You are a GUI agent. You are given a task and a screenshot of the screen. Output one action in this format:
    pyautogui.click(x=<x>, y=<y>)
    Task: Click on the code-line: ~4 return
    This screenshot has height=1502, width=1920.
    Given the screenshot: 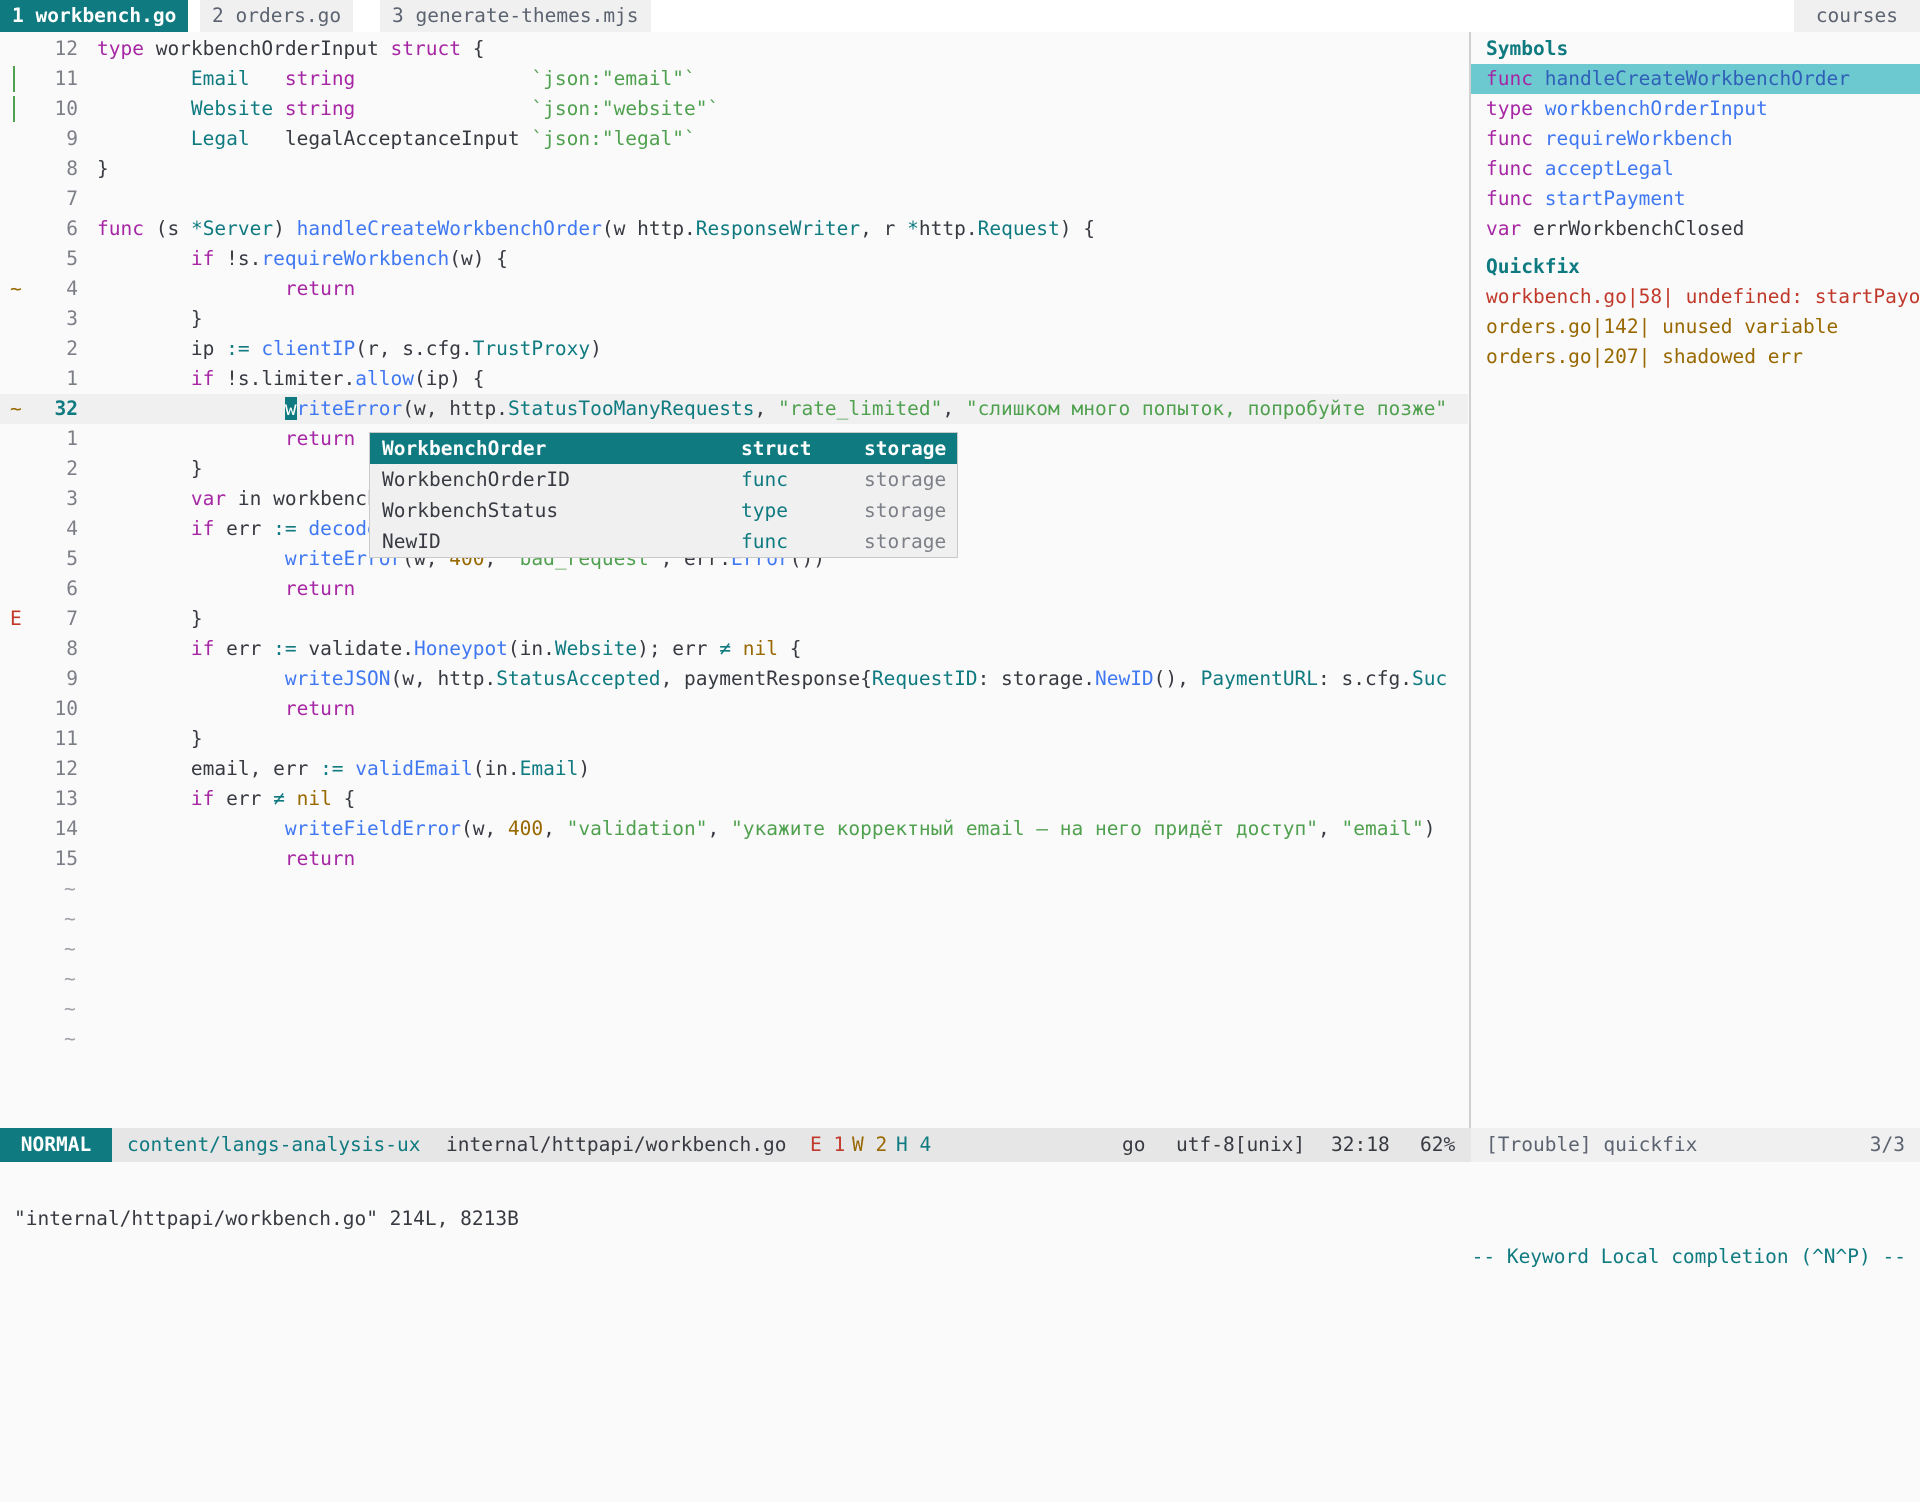 What is the action you would take?
    pyautogui.click(x=734, y=289)
    